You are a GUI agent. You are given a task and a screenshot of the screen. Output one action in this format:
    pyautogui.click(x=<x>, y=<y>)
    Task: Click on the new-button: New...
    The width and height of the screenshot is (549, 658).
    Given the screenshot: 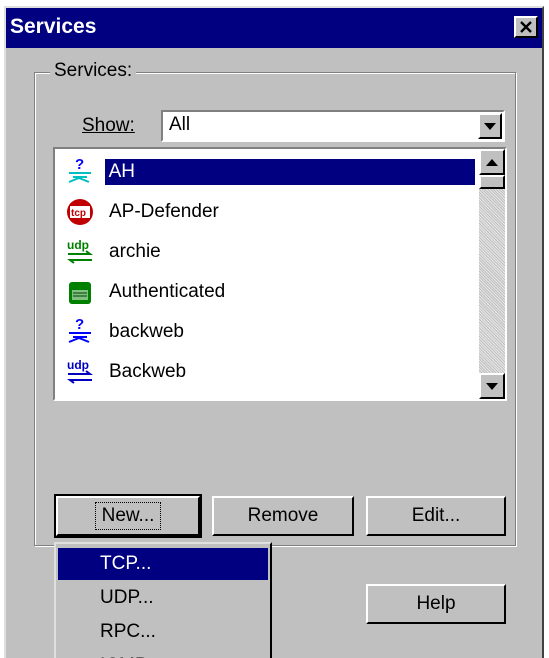 What is the action you would take?
    pyautogui.click(x=128, y=516)
    